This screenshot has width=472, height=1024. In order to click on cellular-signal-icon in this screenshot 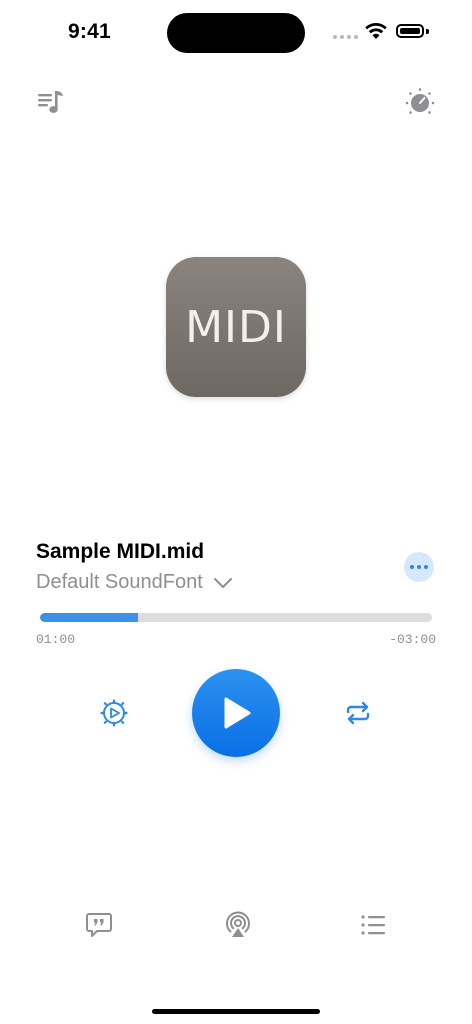, I will do `click(345, 37)`.